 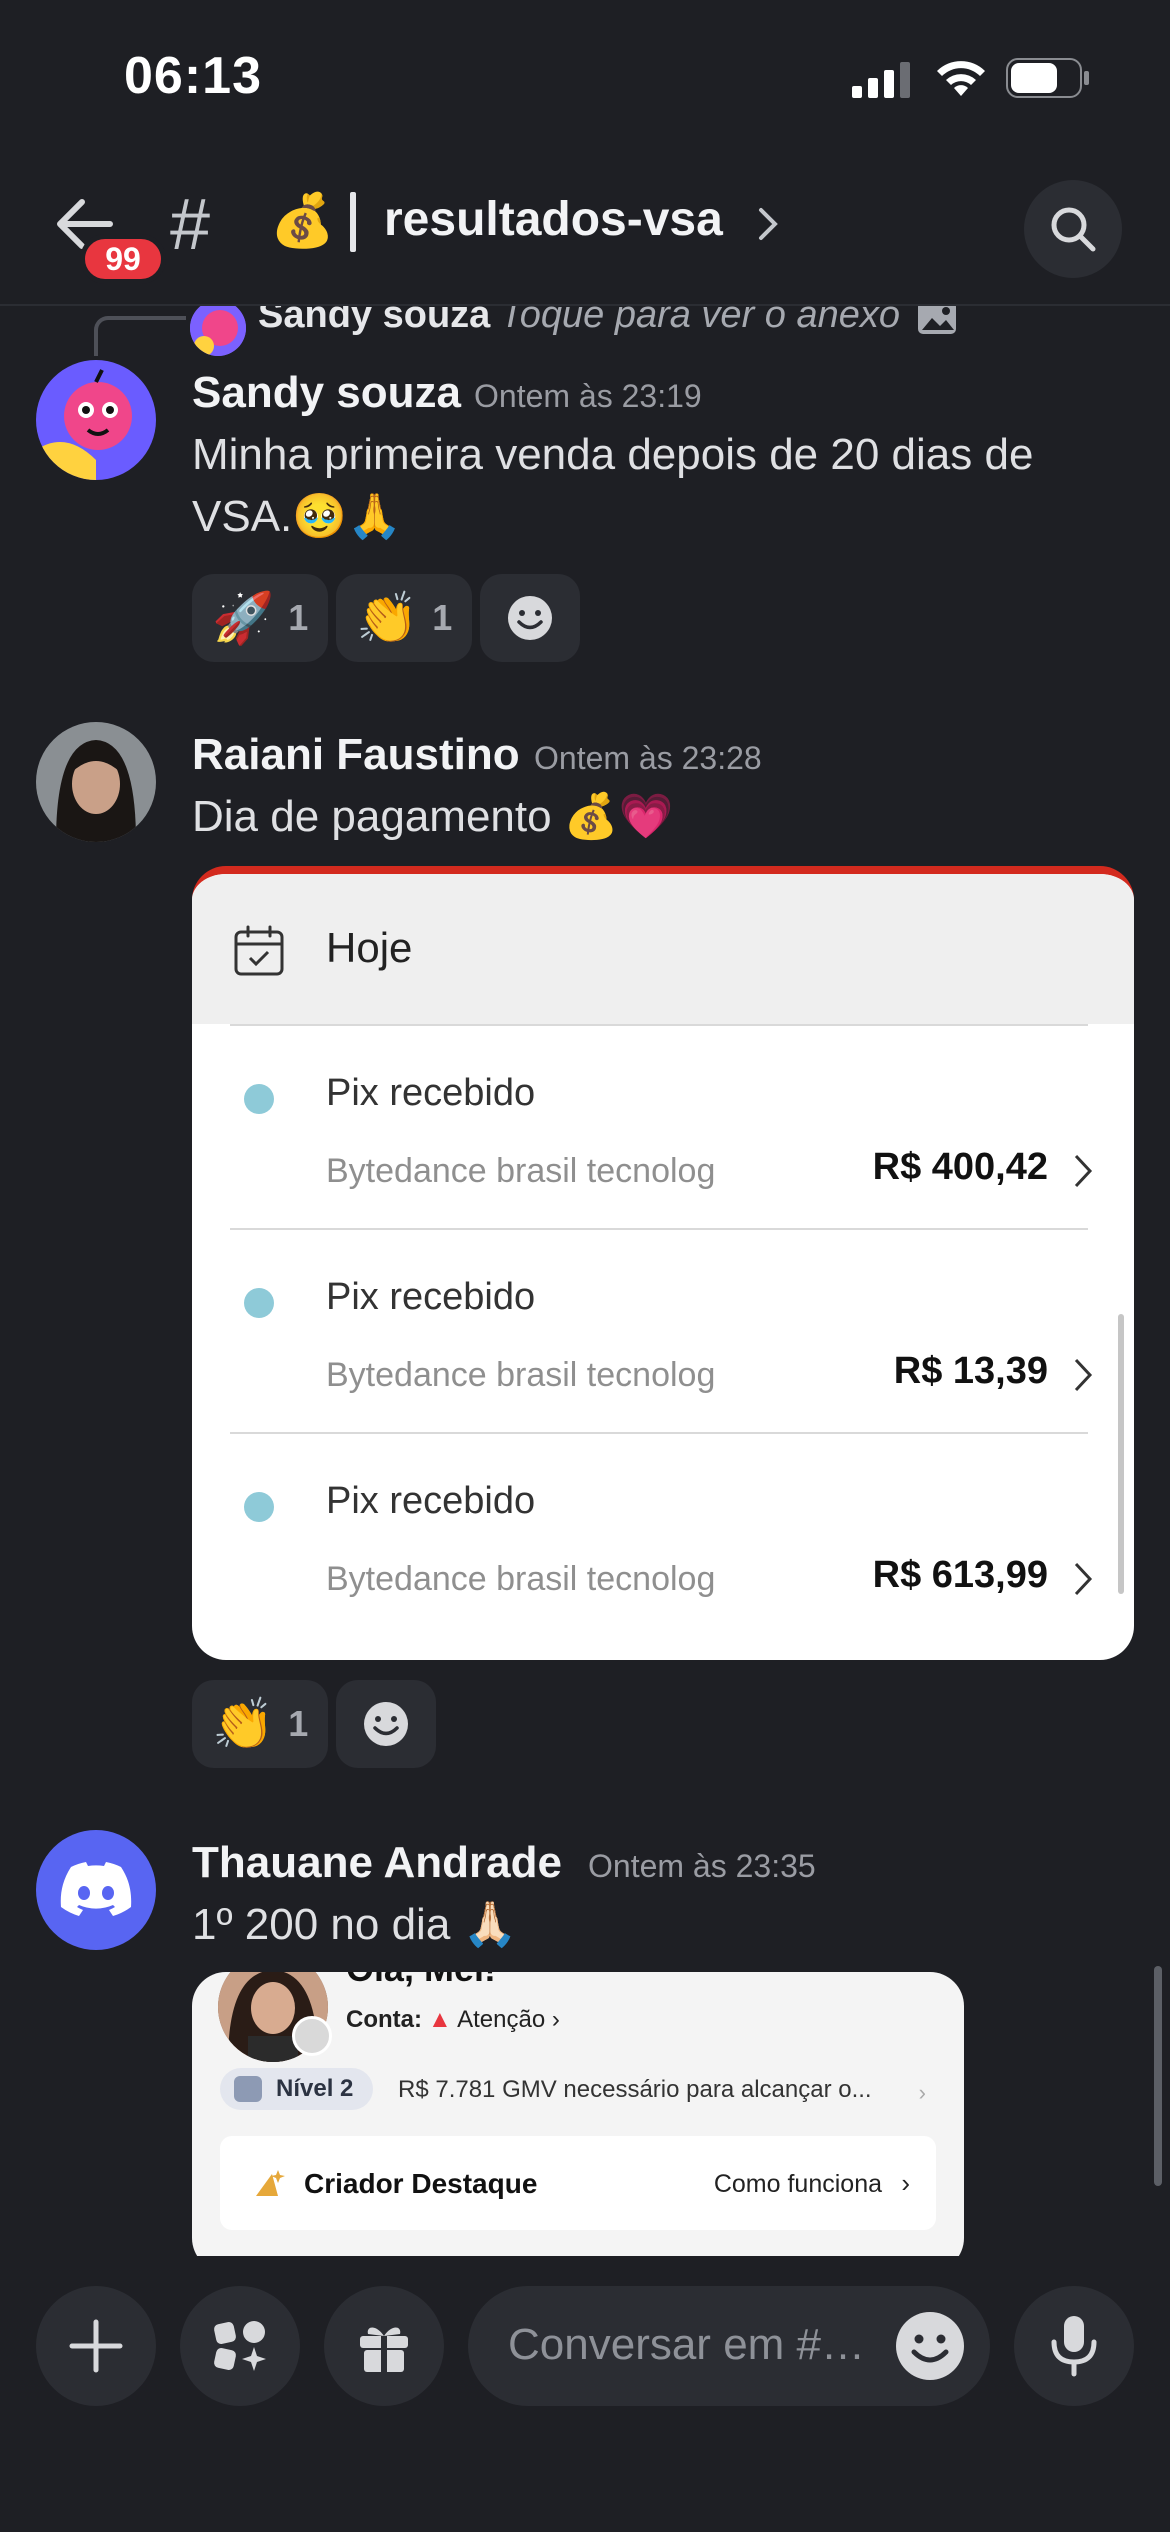 What do you see at coordinates (353, 222) in the screenshot?
I see `channel-separator` at bounding box center [353, 222].